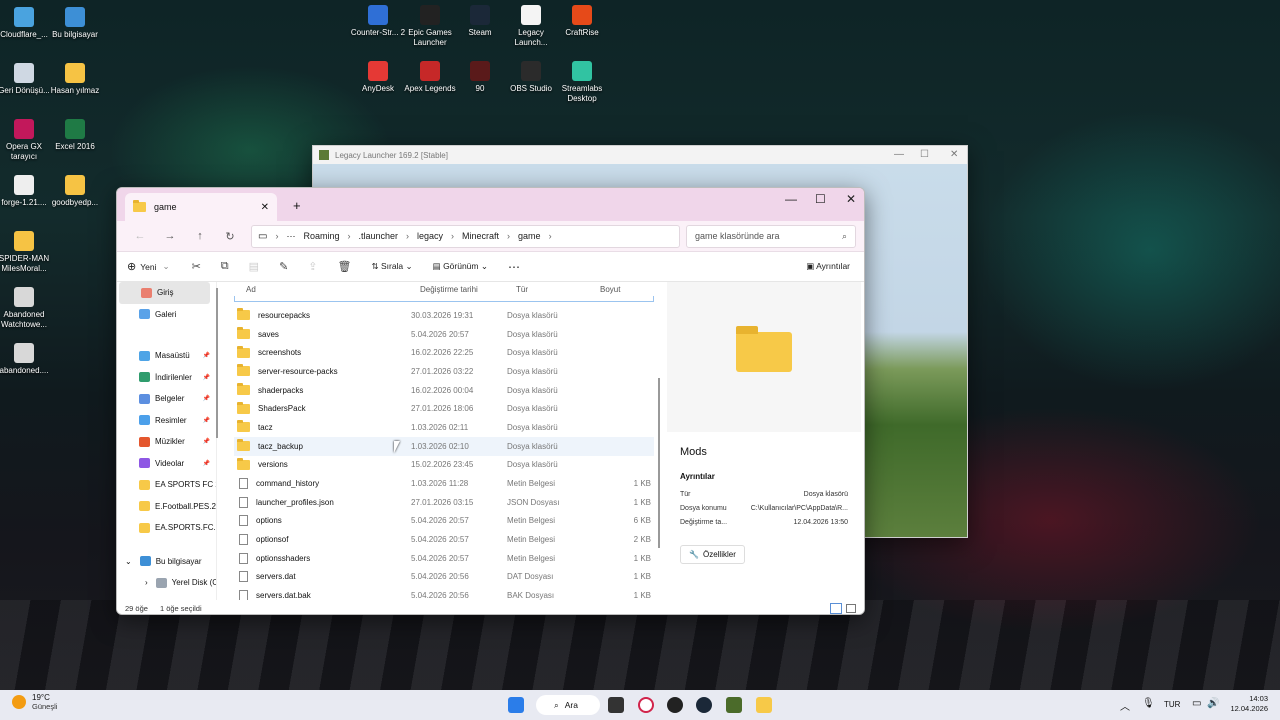  What do you see at coordinates (514, 267) in the screenshot?
I see `more-options-icon: ⋯` at bounding box center [514, 267].